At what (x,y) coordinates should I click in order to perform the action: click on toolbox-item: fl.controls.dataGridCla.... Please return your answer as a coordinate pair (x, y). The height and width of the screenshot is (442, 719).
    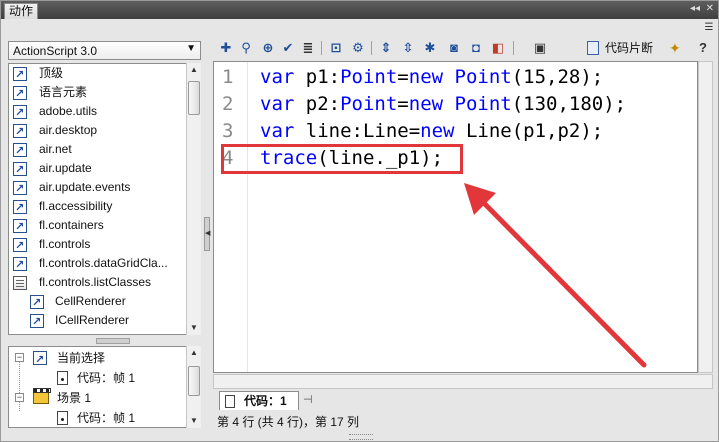
    Looking at the image, I should click on (97, 264).